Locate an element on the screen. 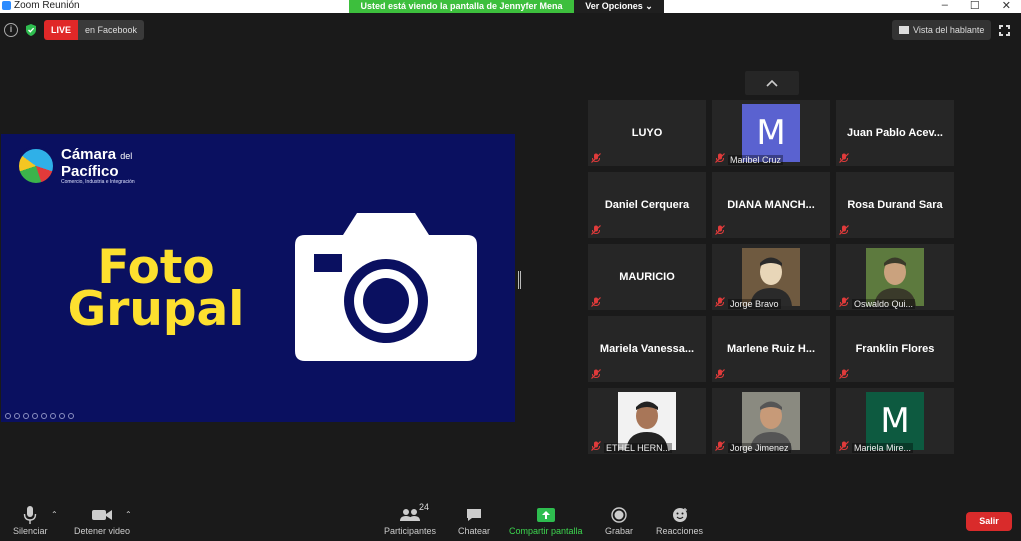 The width and height of the screenshot is (1021, 541). participant-tile: Rosa Durand Sara is located at coordinates (895, 205).